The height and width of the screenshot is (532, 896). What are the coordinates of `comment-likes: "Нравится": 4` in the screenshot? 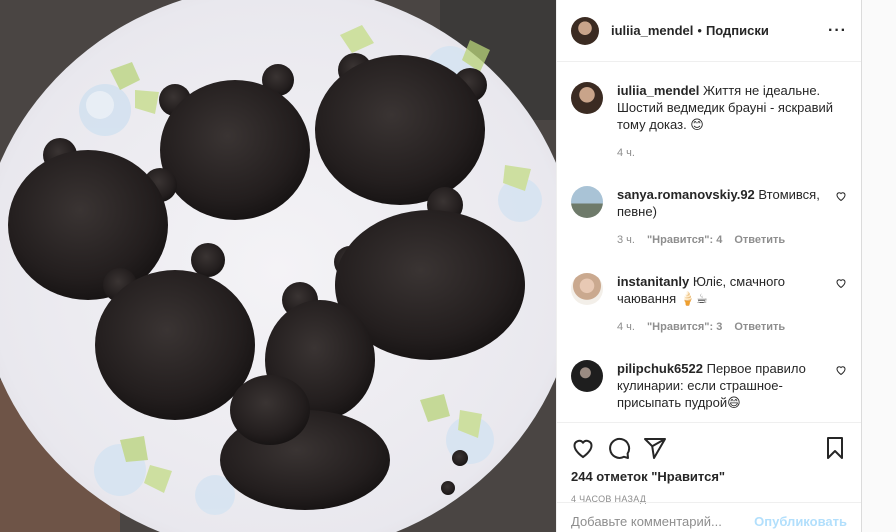 It's located at (684, 240).